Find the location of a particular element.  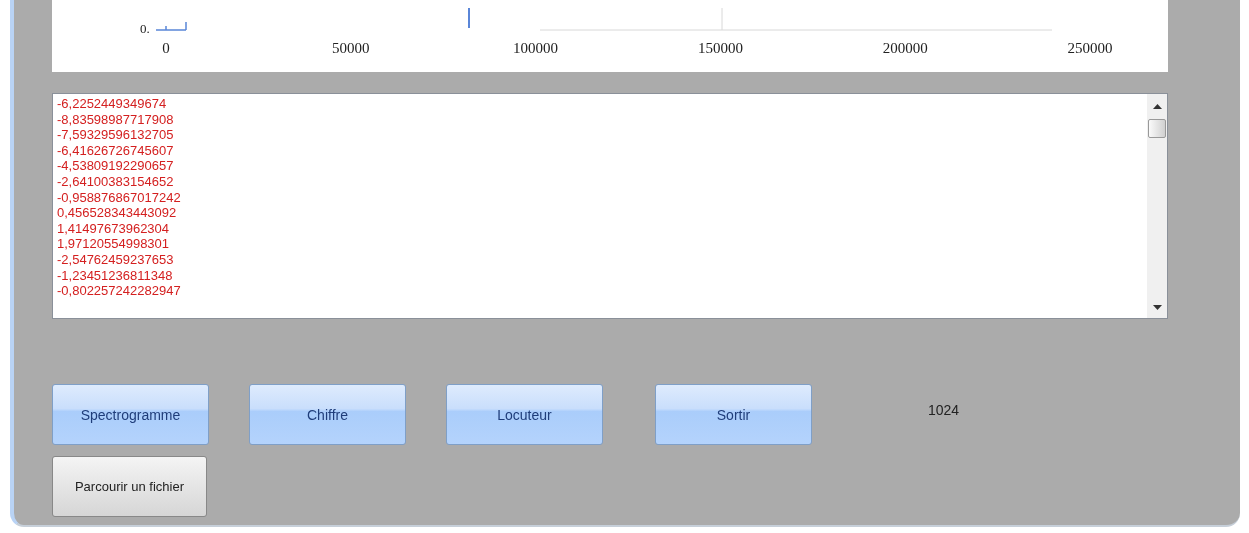

value-label: 1024 is located at coordinates (944, 409).